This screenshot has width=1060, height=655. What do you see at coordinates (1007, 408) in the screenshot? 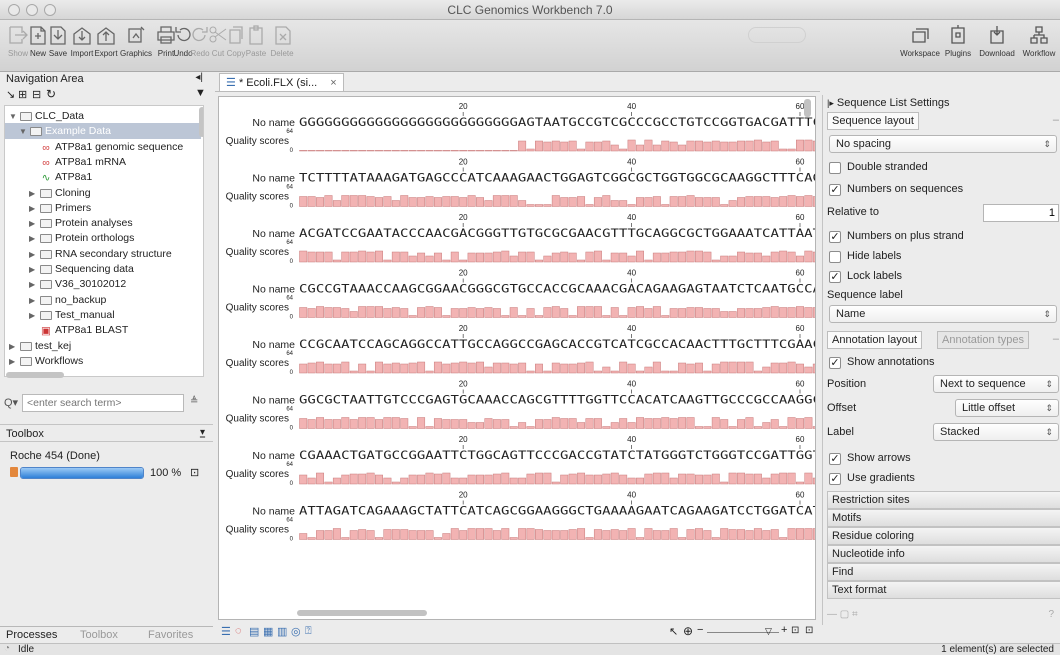
I see `offset-select: Little offset ⇕` at bounding box center [1007, 408].